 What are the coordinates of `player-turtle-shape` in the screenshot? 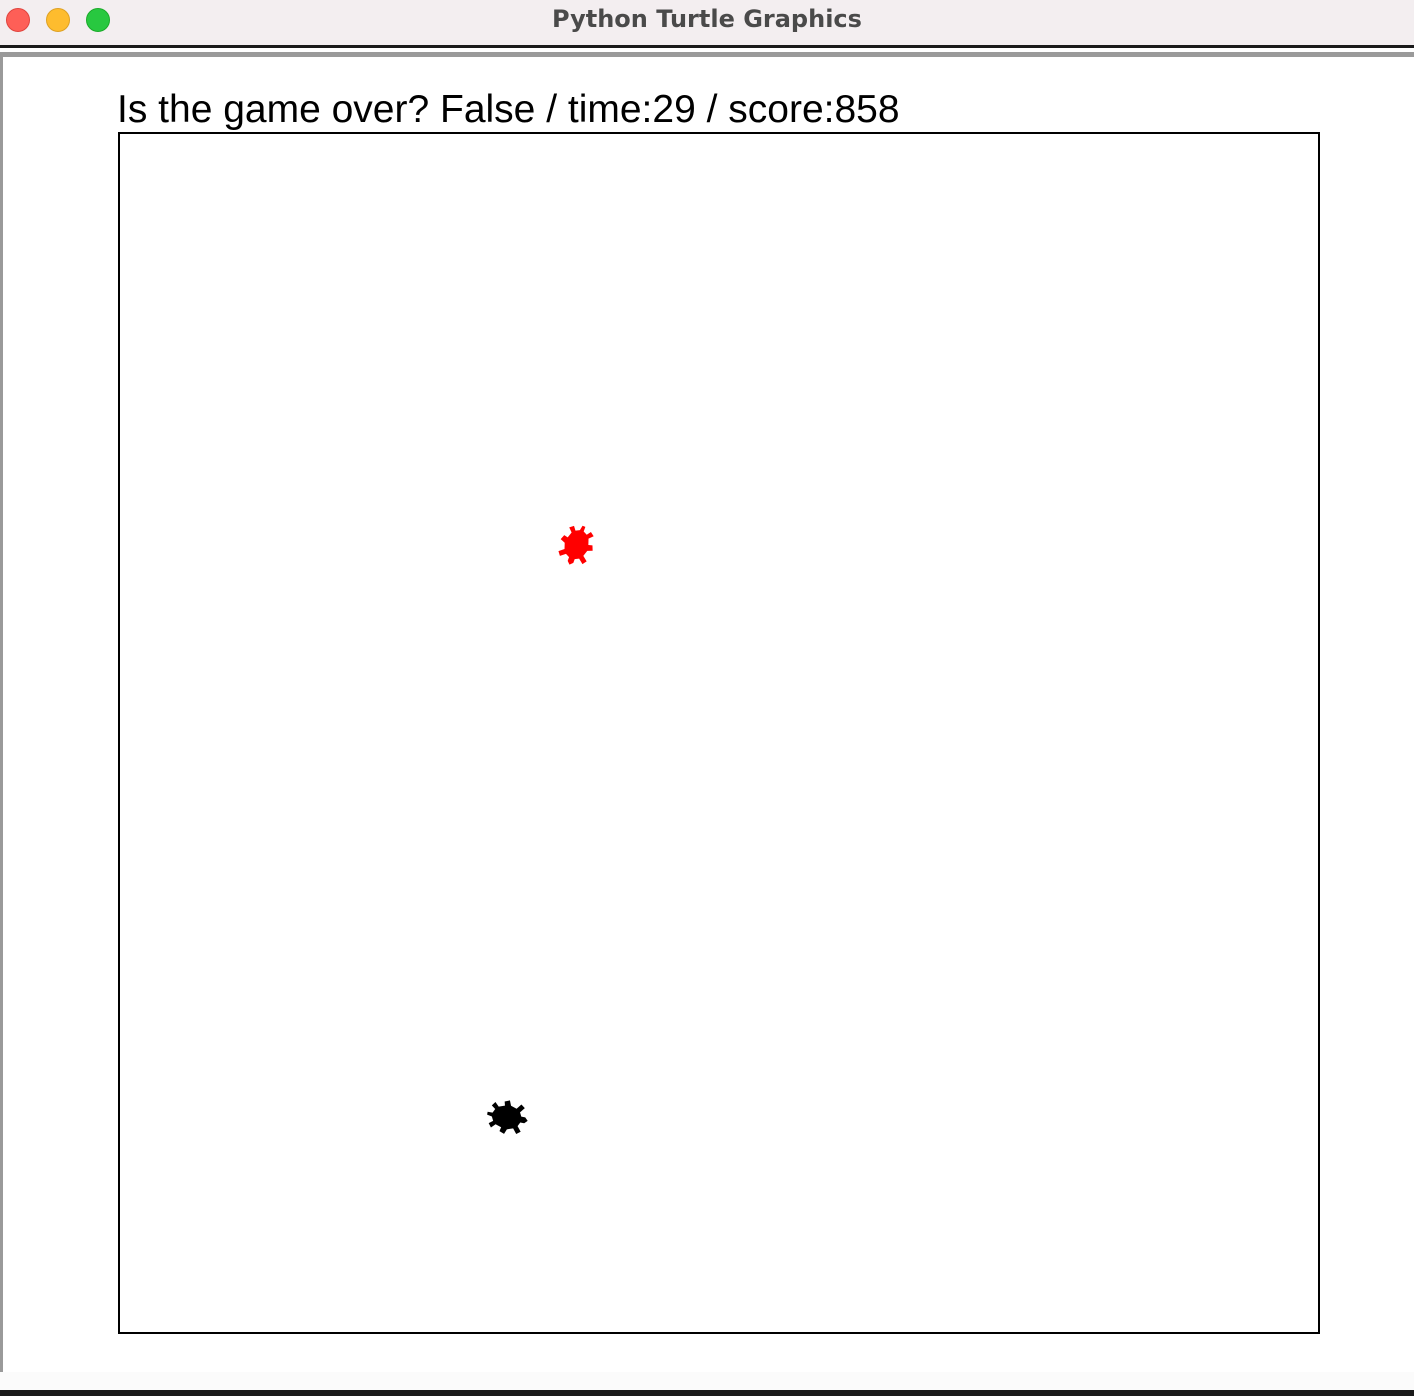 It's located at (507, 1117).